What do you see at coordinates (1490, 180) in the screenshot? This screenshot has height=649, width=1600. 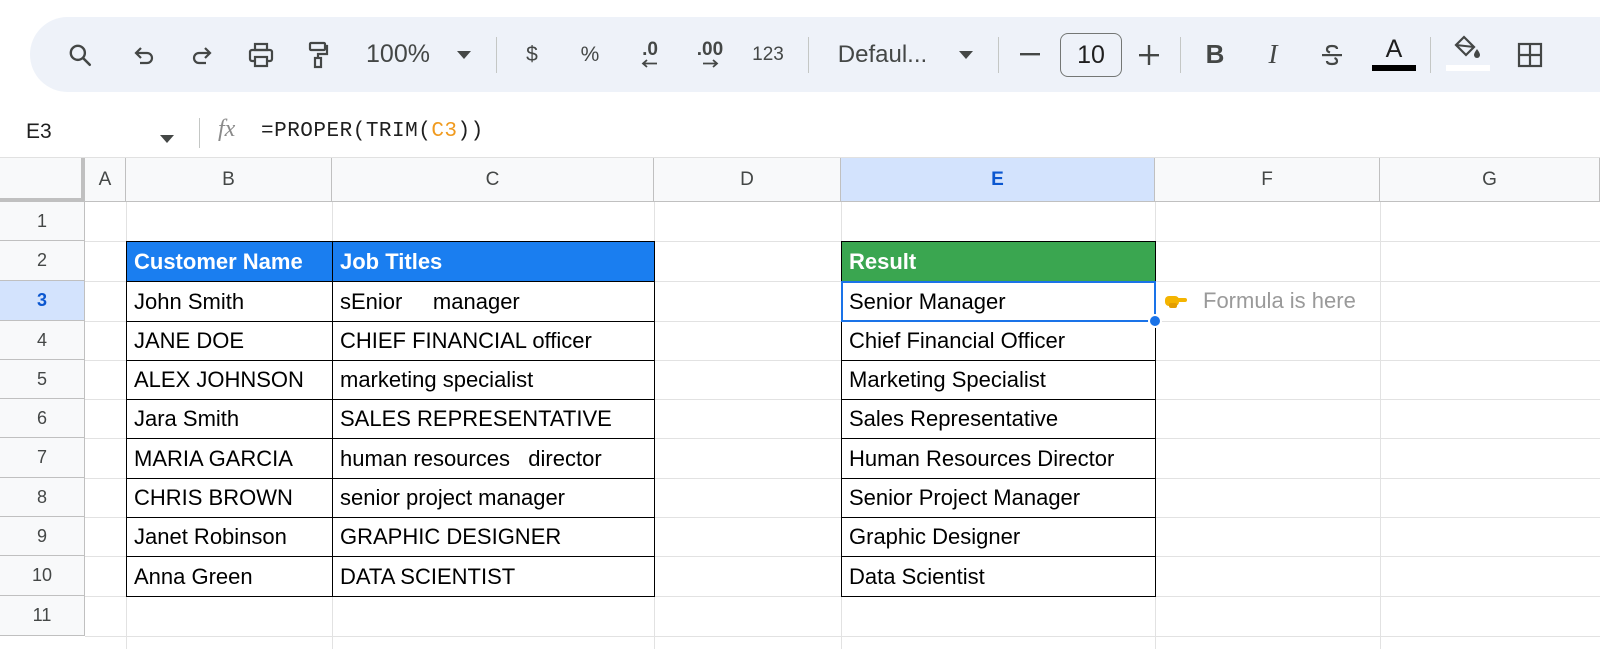 I see `column-header-g: G` at bounding box center [1490, 180].